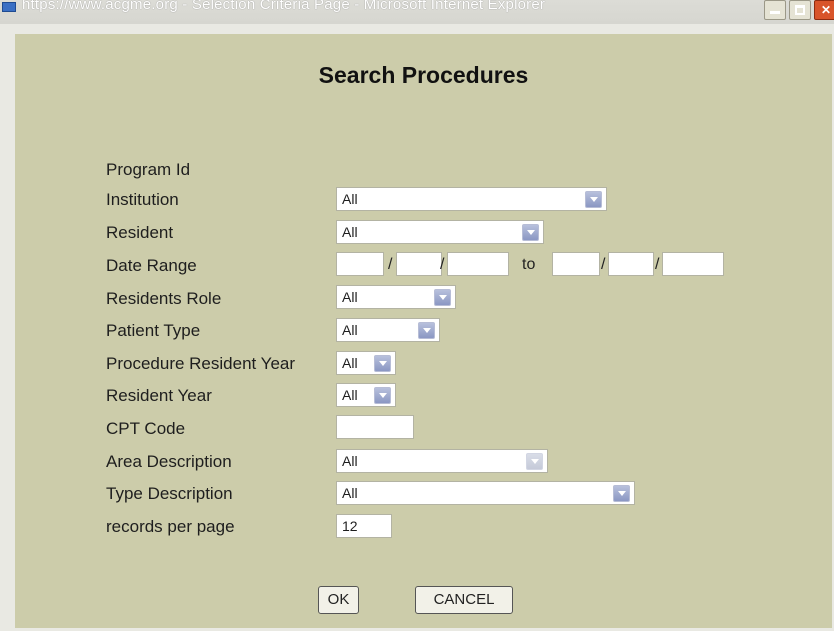 This screenshot has width=834, height=631. Describe the element at coordinates (142, 199) in the screenshot. I see `institution-label: Institution` at that location.